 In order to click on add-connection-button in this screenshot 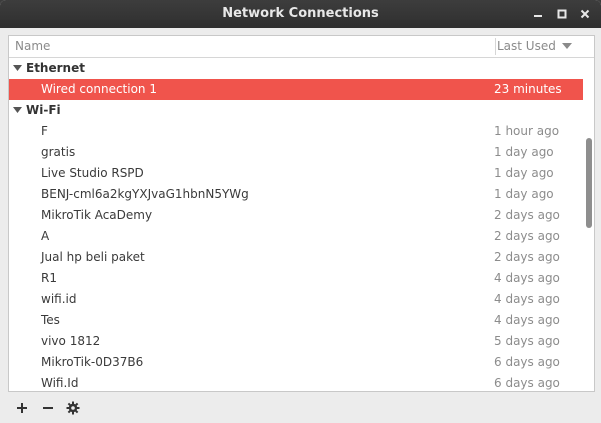, I will do `click(22, 408)`.